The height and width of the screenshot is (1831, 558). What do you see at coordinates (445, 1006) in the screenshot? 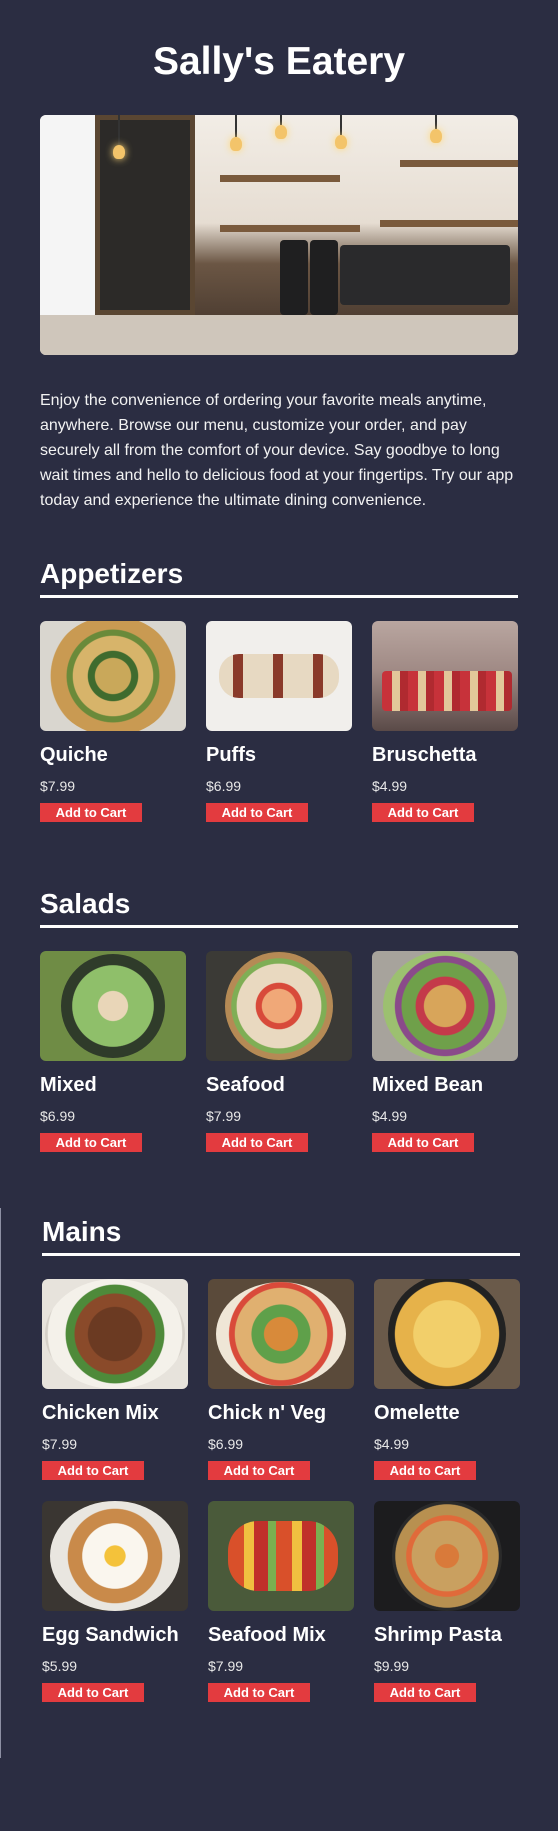
I see `mixed-bean-salad-image` at bounding box center [445, 1006].